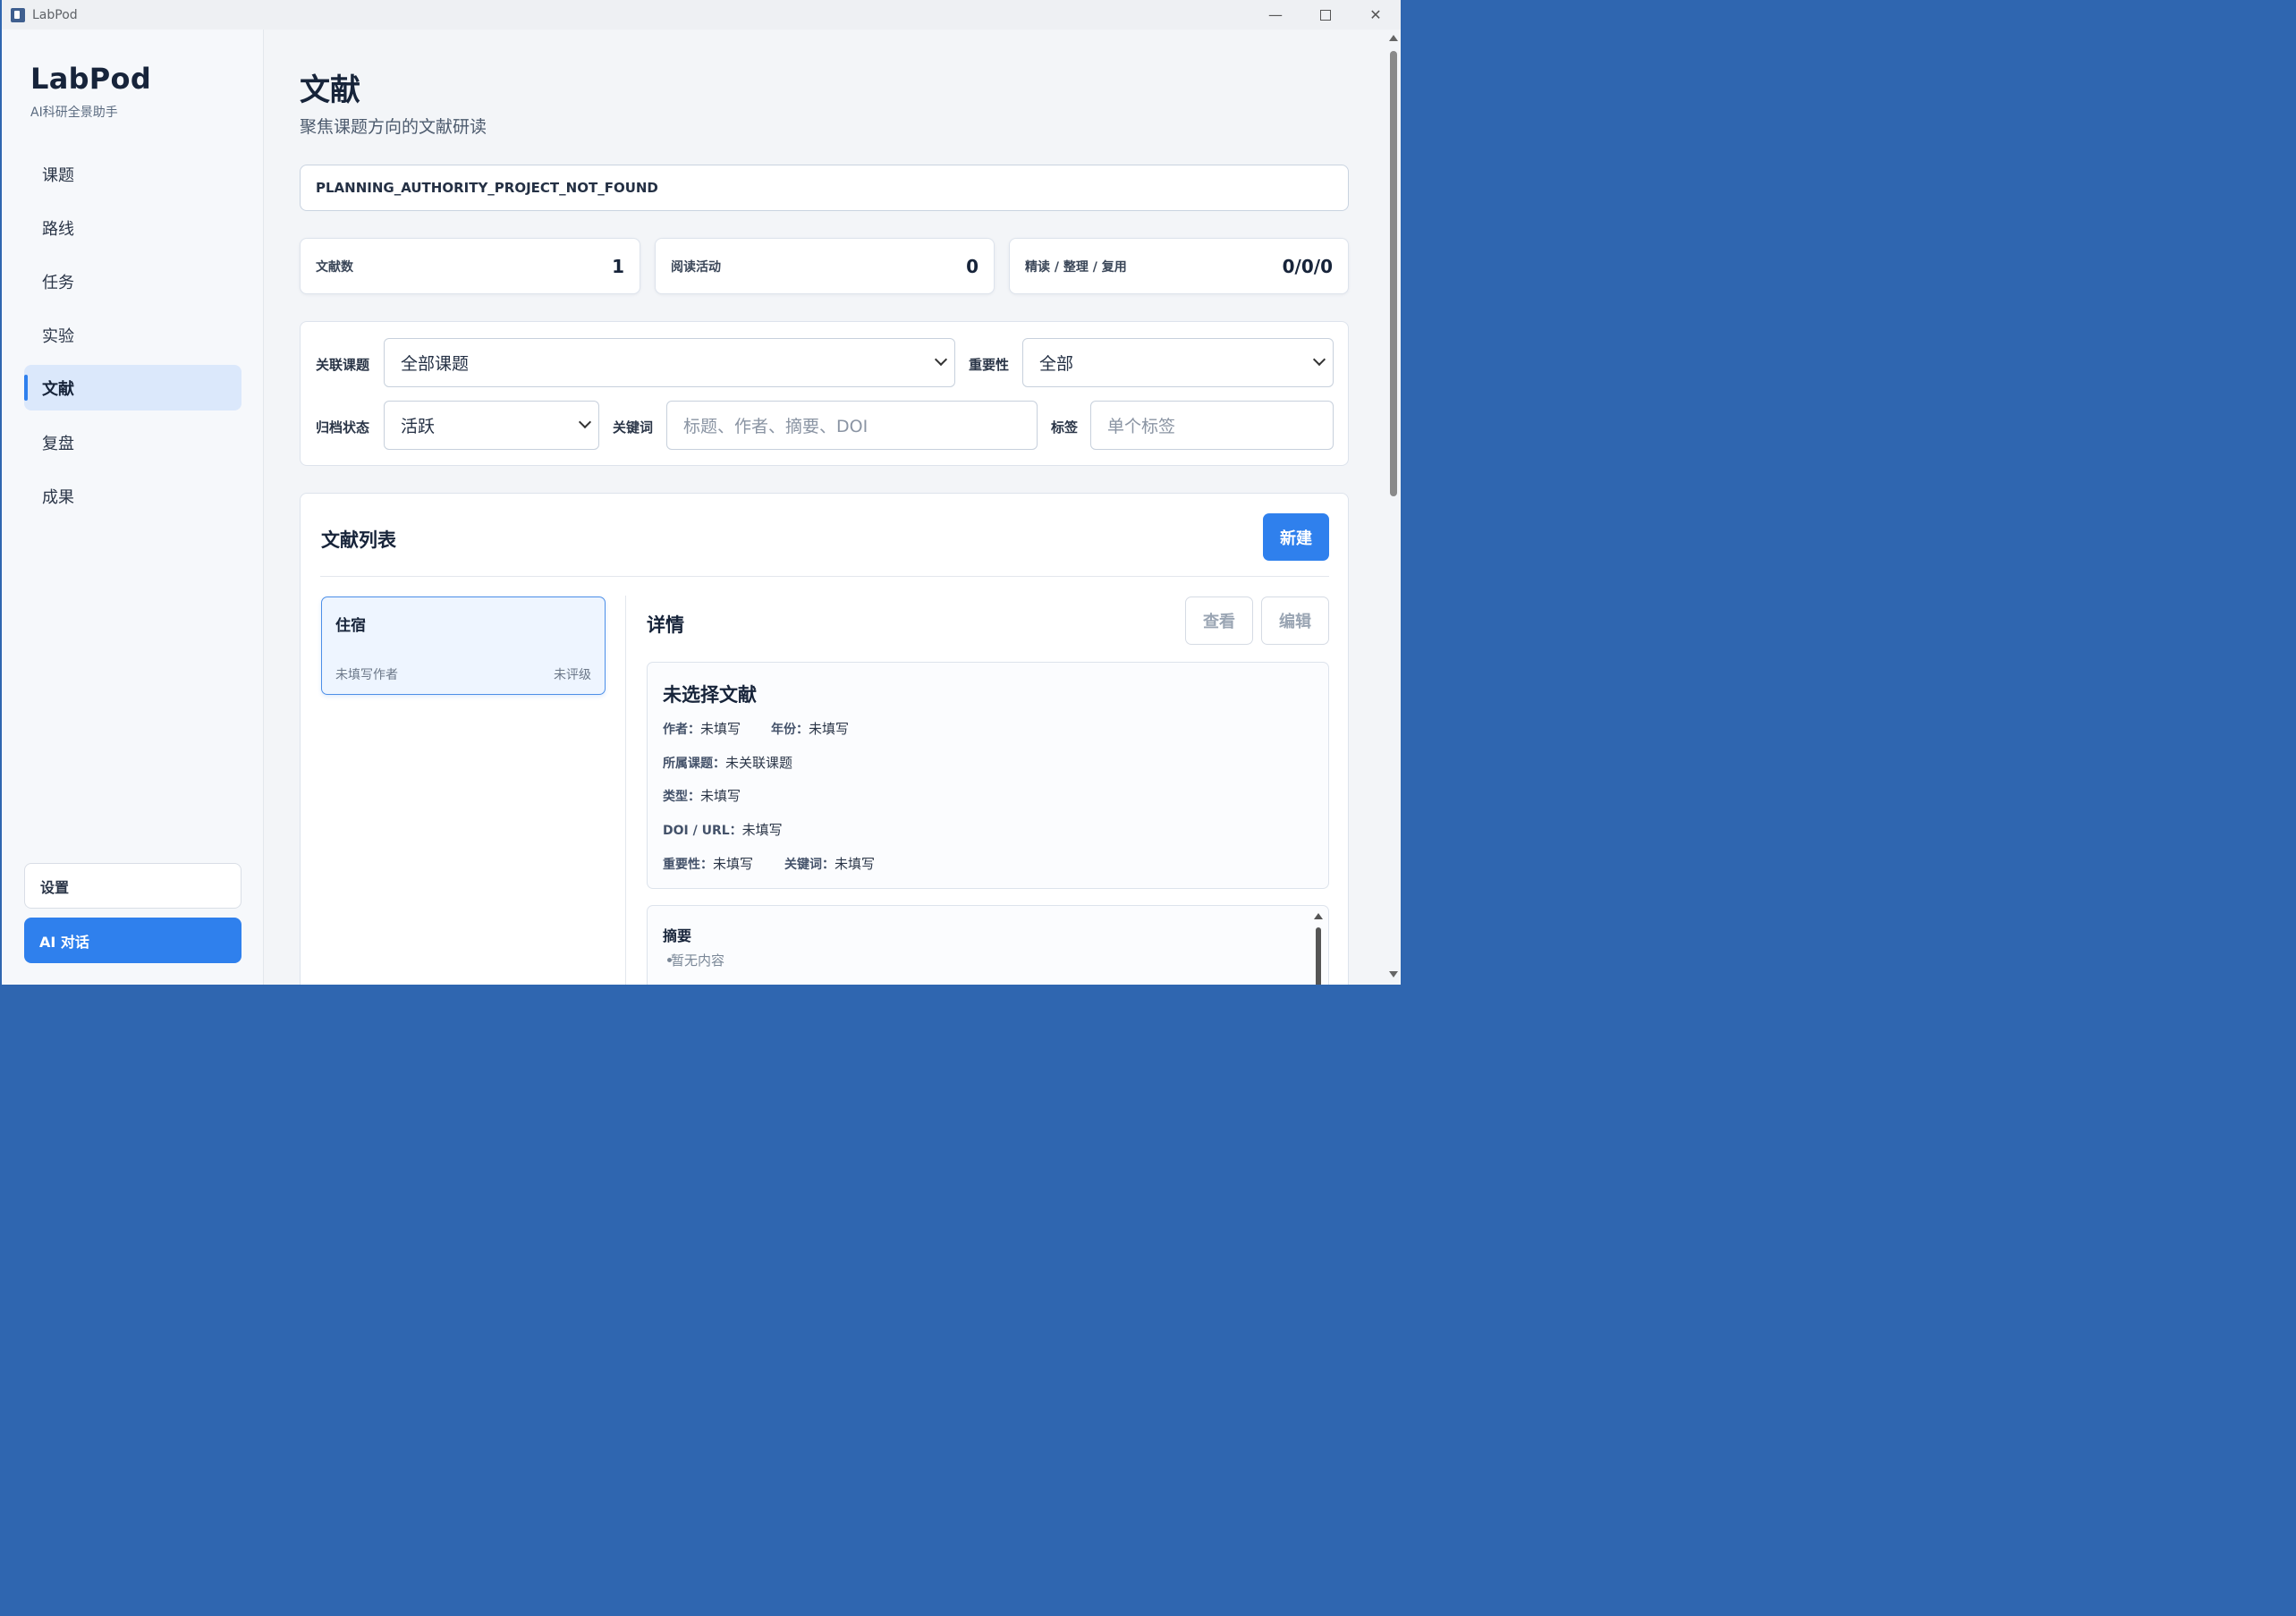  I want to click on stat-value: 1, so click(618, 266).